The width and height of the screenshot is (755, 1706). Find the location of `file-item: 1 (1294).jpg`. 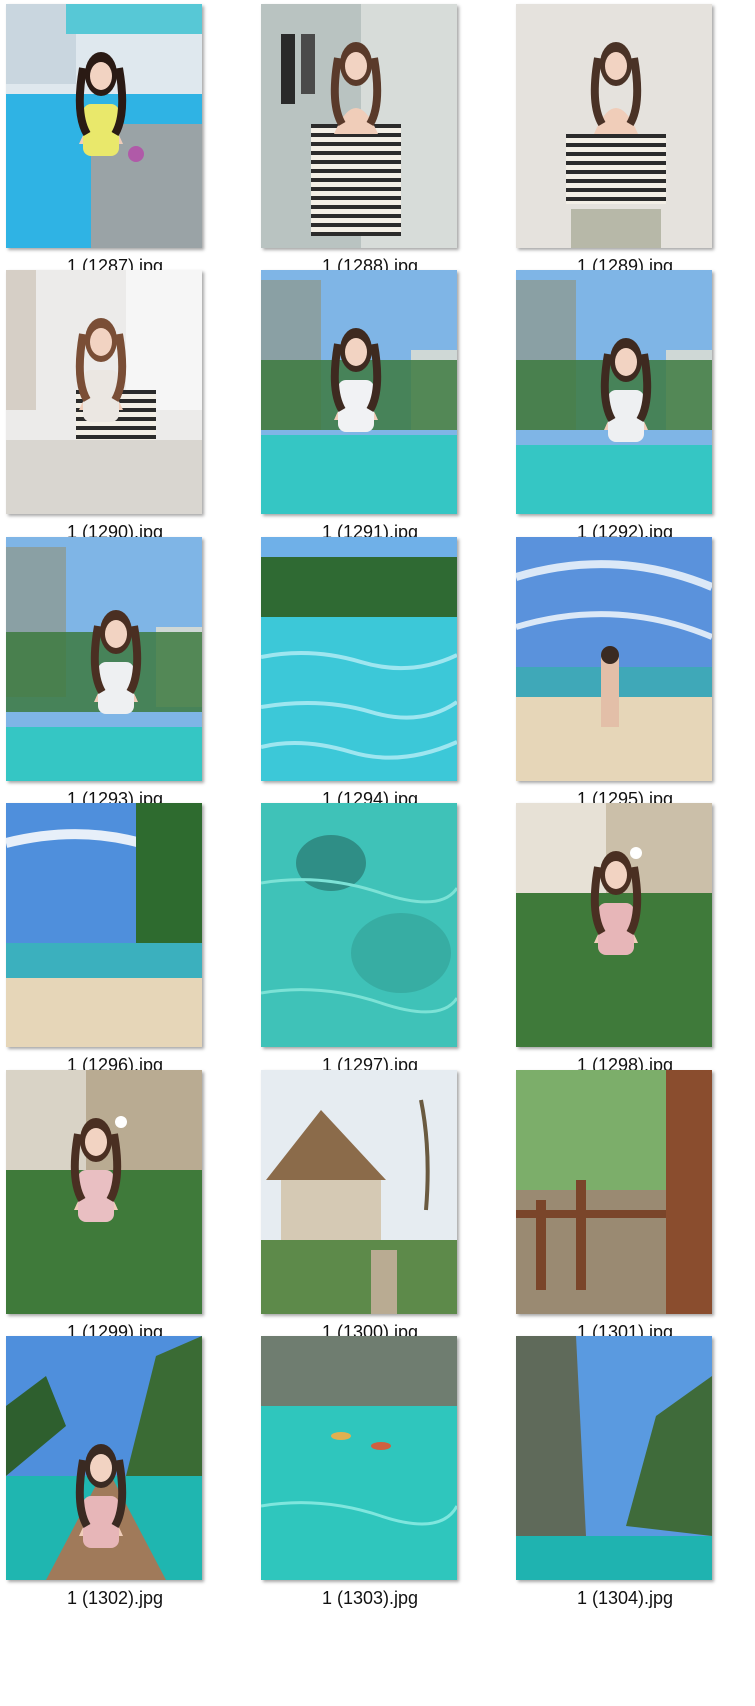

file-item: 1 (1294).jpg is located at coordinates (370, 675).